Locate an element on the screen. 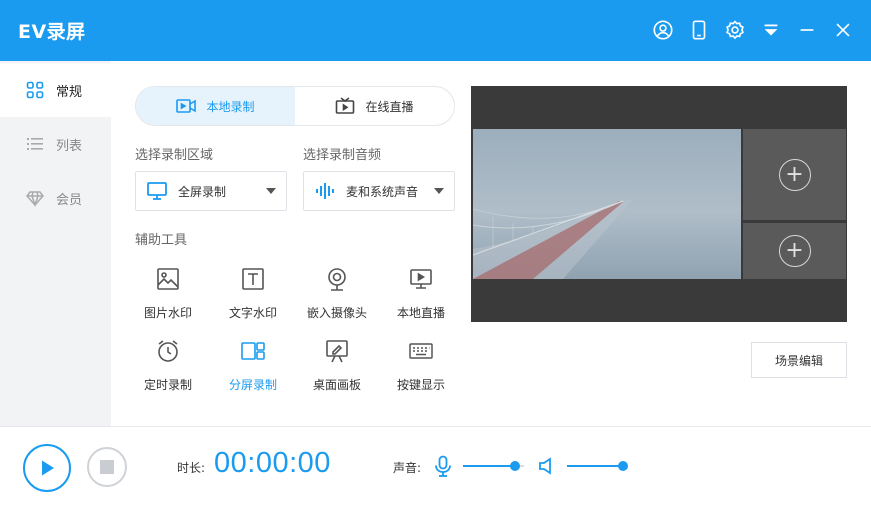 The height and width of the screenshot is (506, 871). tool-label: 按键显示 is located at coordinates (420, 385).